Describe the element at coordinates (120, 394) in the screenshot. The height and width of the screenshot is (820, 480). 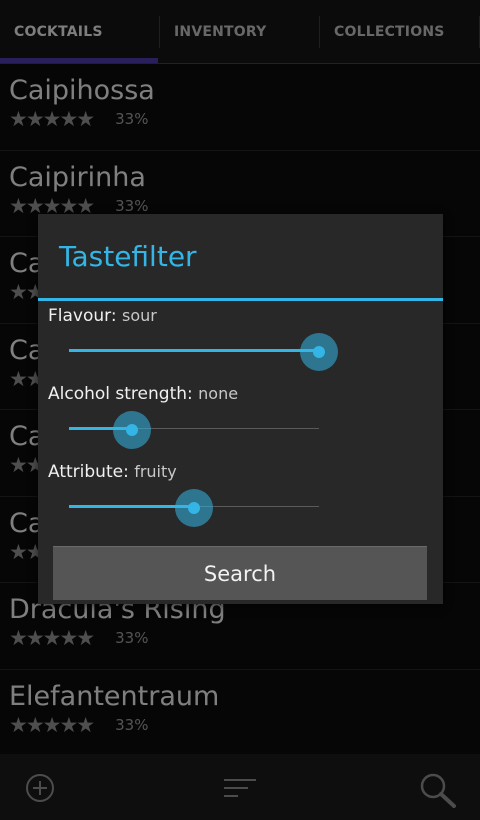
I see `filter-label: Alcohol strength:` at that location.